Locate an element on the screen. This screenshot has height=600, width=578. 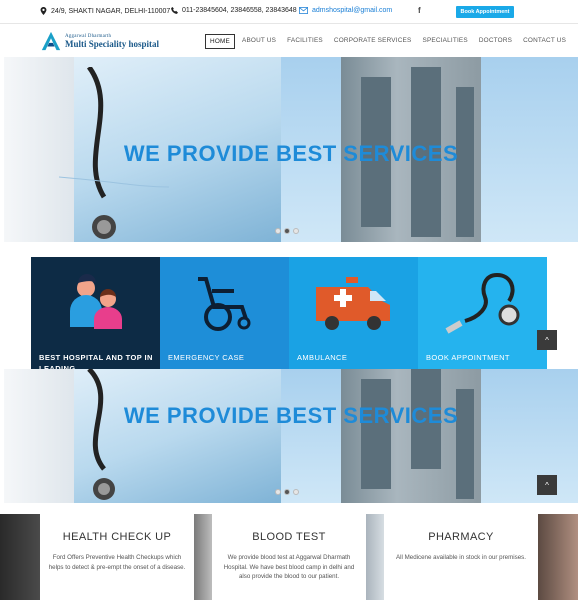
feature-ambulance: AMBULANCE is located at coordinates (353, 313).